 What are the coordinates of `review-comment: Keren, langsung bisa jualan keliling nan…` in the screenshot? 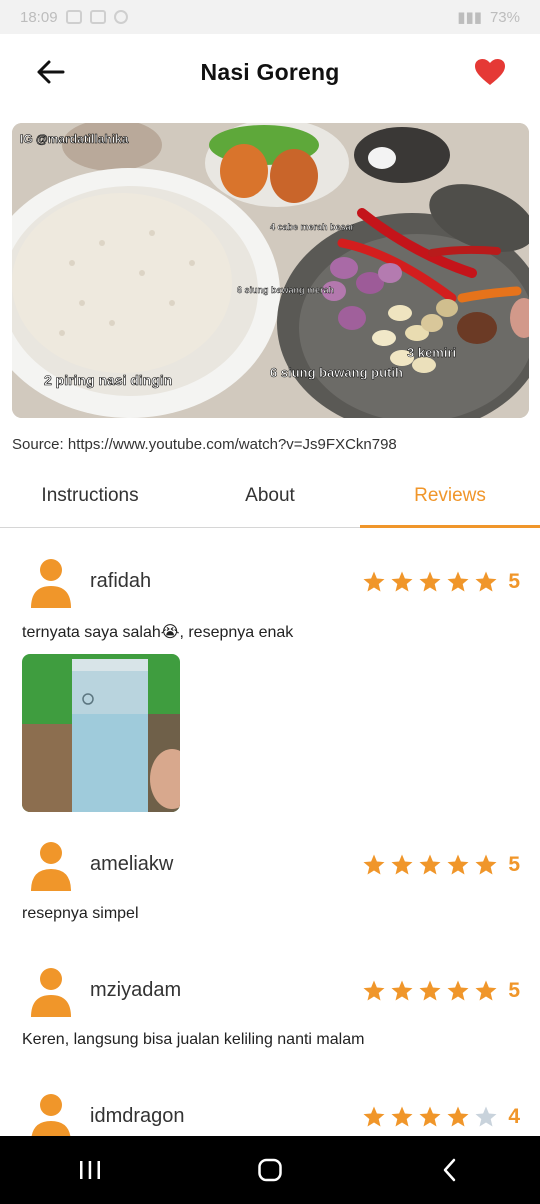 It's located at (193, 1039).